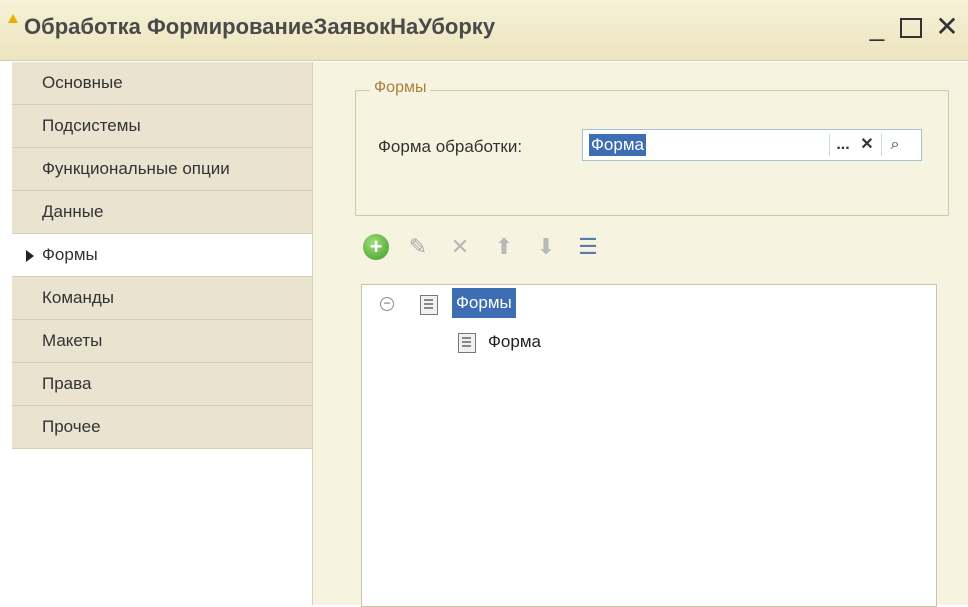 This screenshot has height=607, width=968. I want to click on tree-node-form: Форма, so click(514, 342).